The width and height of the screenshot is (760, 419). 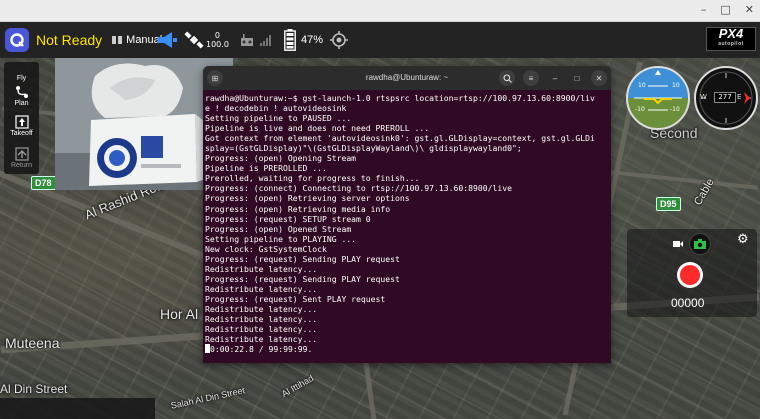 What do you see at coordinates (43, 183) in the screenshot?
I see `road-sign: D78` at bounding box center [43, 183].